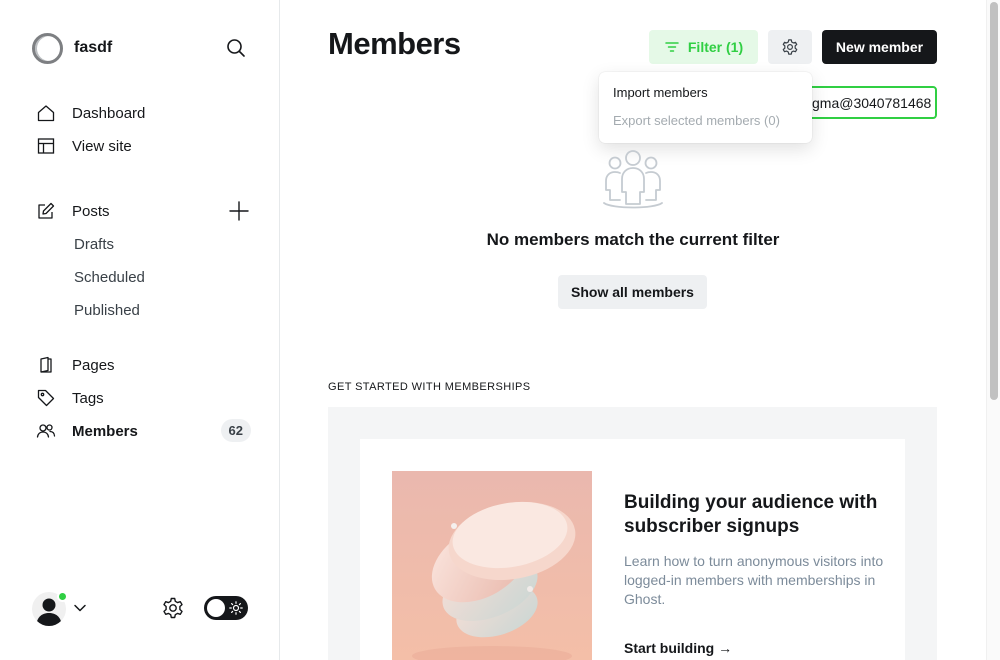 Image resolution: width=1000 pixels, height=660 pixels. I want to click on pencil-icon, so click(46, 211).